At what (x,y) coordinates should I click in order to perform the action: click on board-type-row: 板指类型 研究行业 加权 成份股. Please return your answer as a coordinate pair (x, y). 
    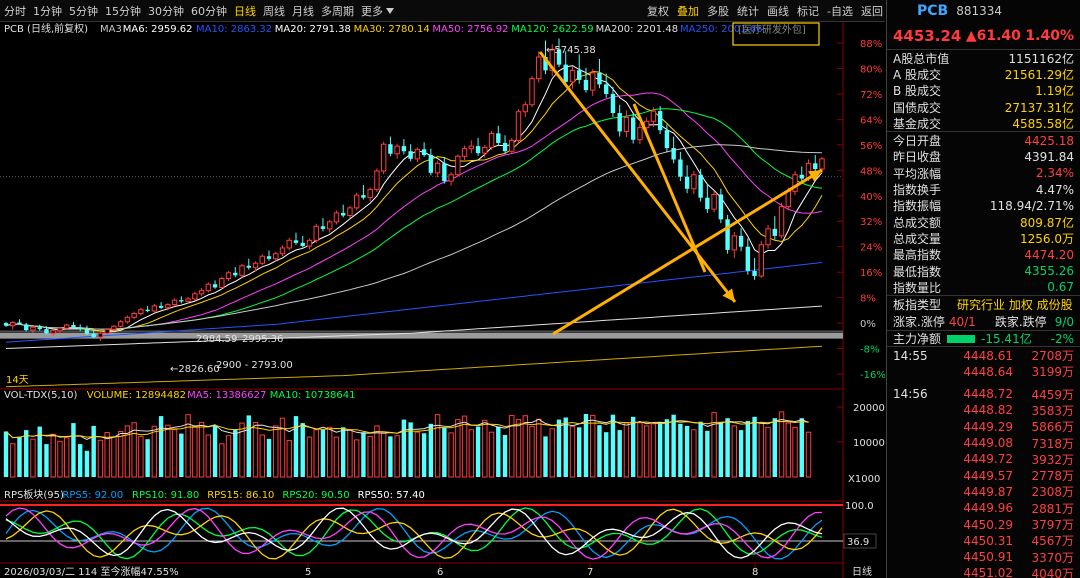
    Looking at the image, I should click on (983, 304).